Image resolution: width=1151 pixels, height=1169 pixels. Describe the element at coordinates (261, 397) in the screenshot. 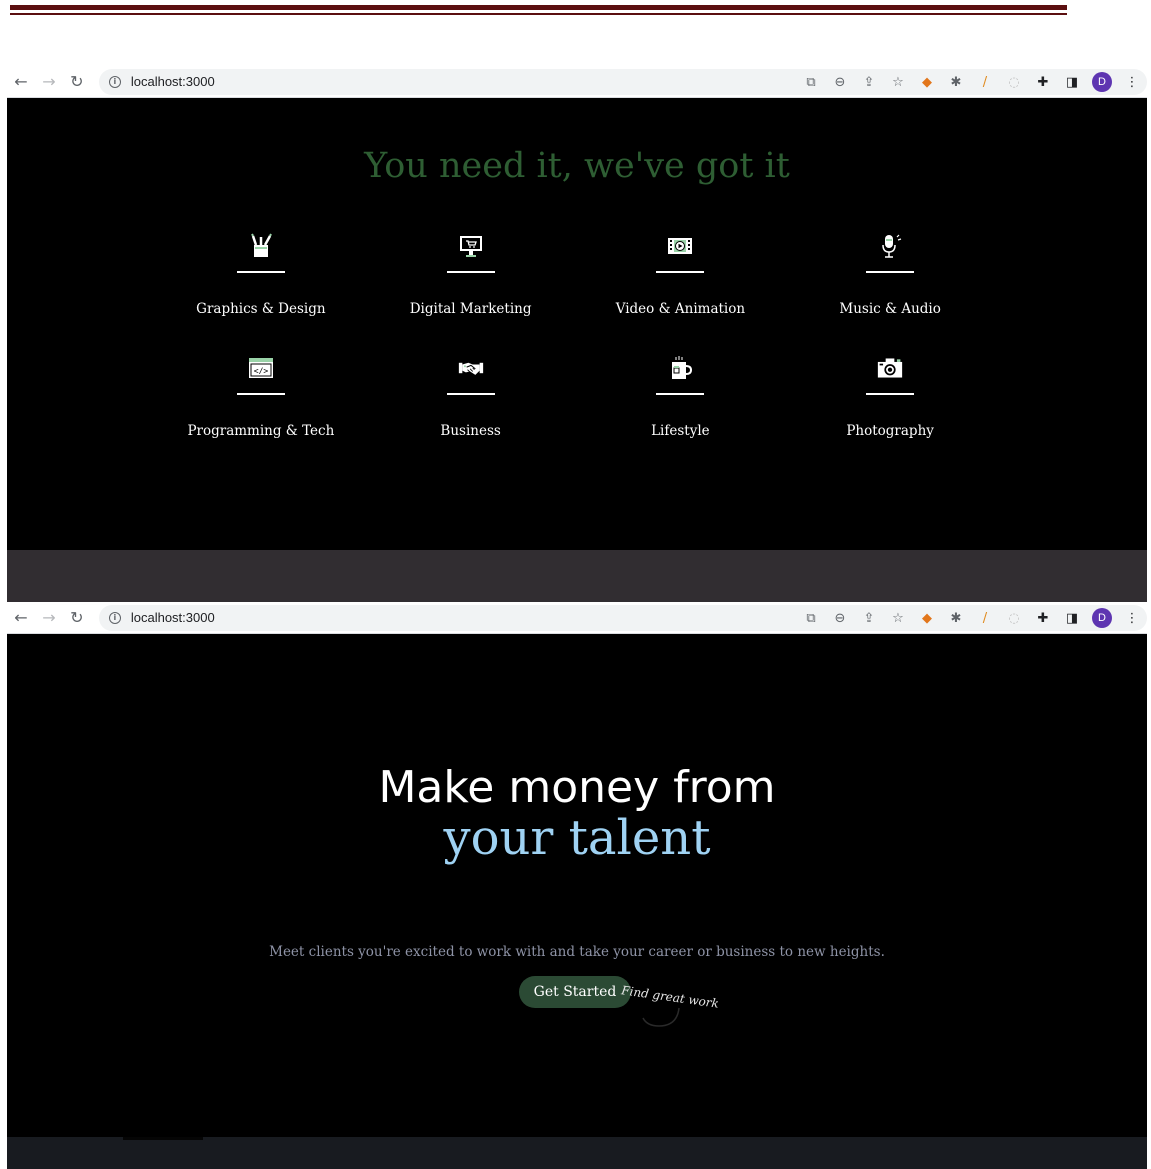

I see `category-programming-tech: </> Programming & Tech` at that location.